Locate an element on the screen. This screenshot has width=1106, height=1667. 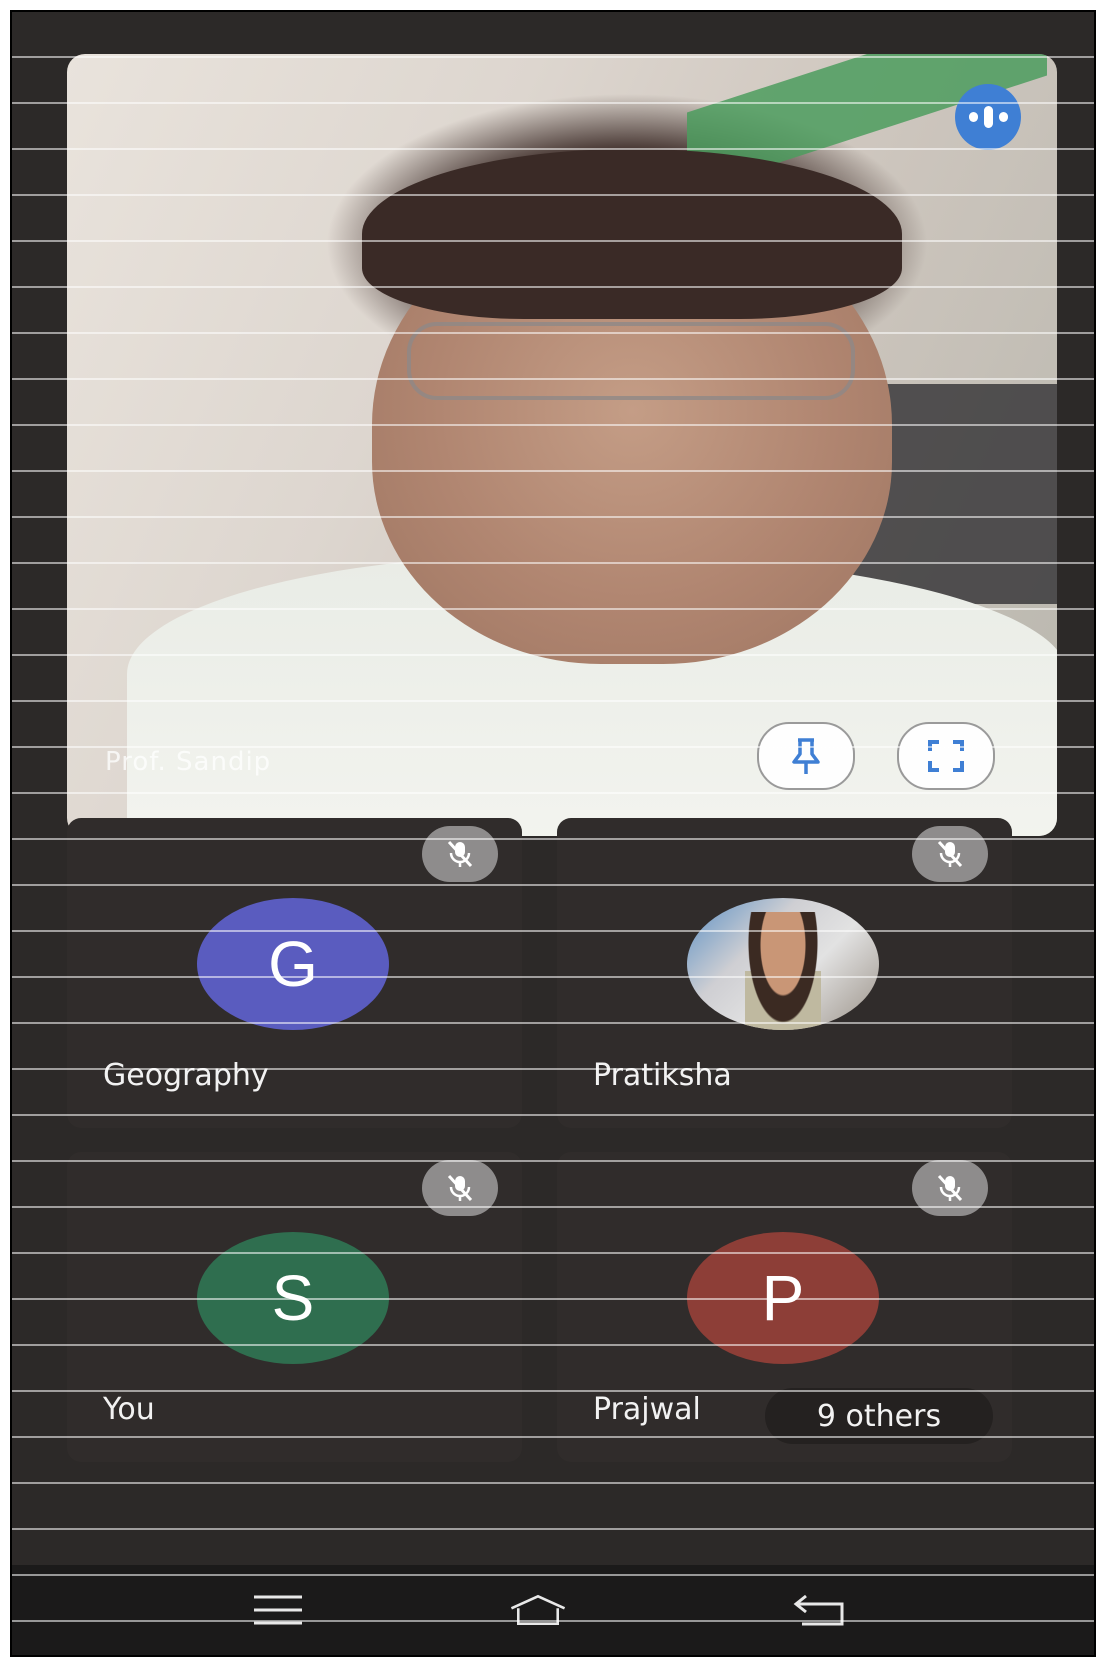
audio-level-icon is located at coordinates (988, 117).